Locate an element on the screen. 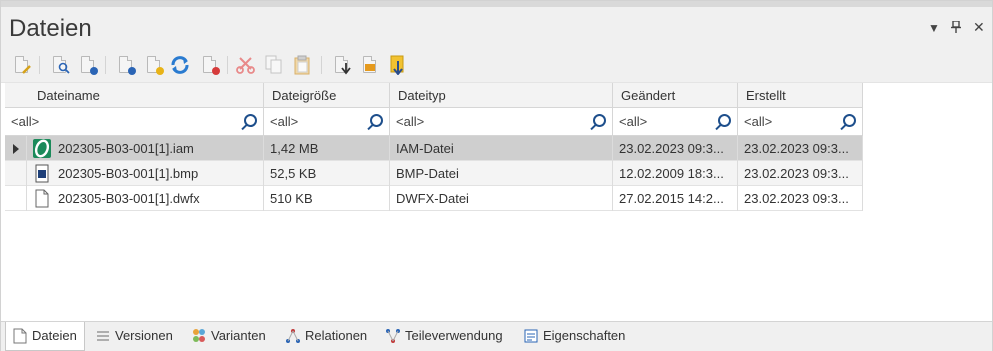 The image size is (993, 351). archive-document-button is located at coordinates (398, 65).